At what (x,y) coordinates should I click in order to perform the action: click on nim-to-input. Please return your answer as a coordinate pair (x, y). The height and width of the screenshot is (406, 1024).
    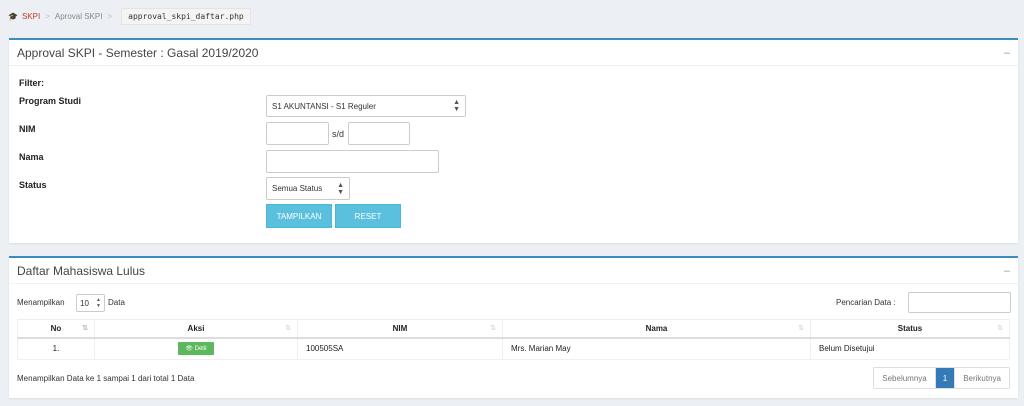
    Looking at the image, I should click on (379, 133).